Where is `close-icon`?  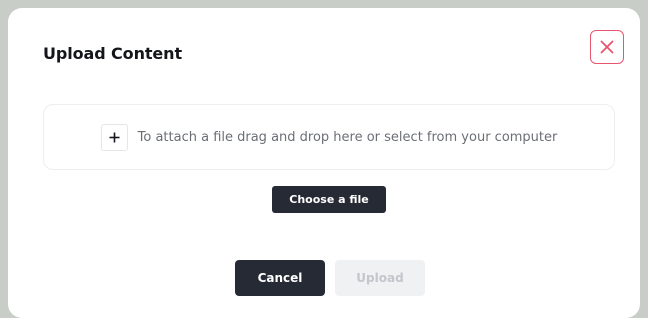
close-icon is located at coordinates (607, 47).